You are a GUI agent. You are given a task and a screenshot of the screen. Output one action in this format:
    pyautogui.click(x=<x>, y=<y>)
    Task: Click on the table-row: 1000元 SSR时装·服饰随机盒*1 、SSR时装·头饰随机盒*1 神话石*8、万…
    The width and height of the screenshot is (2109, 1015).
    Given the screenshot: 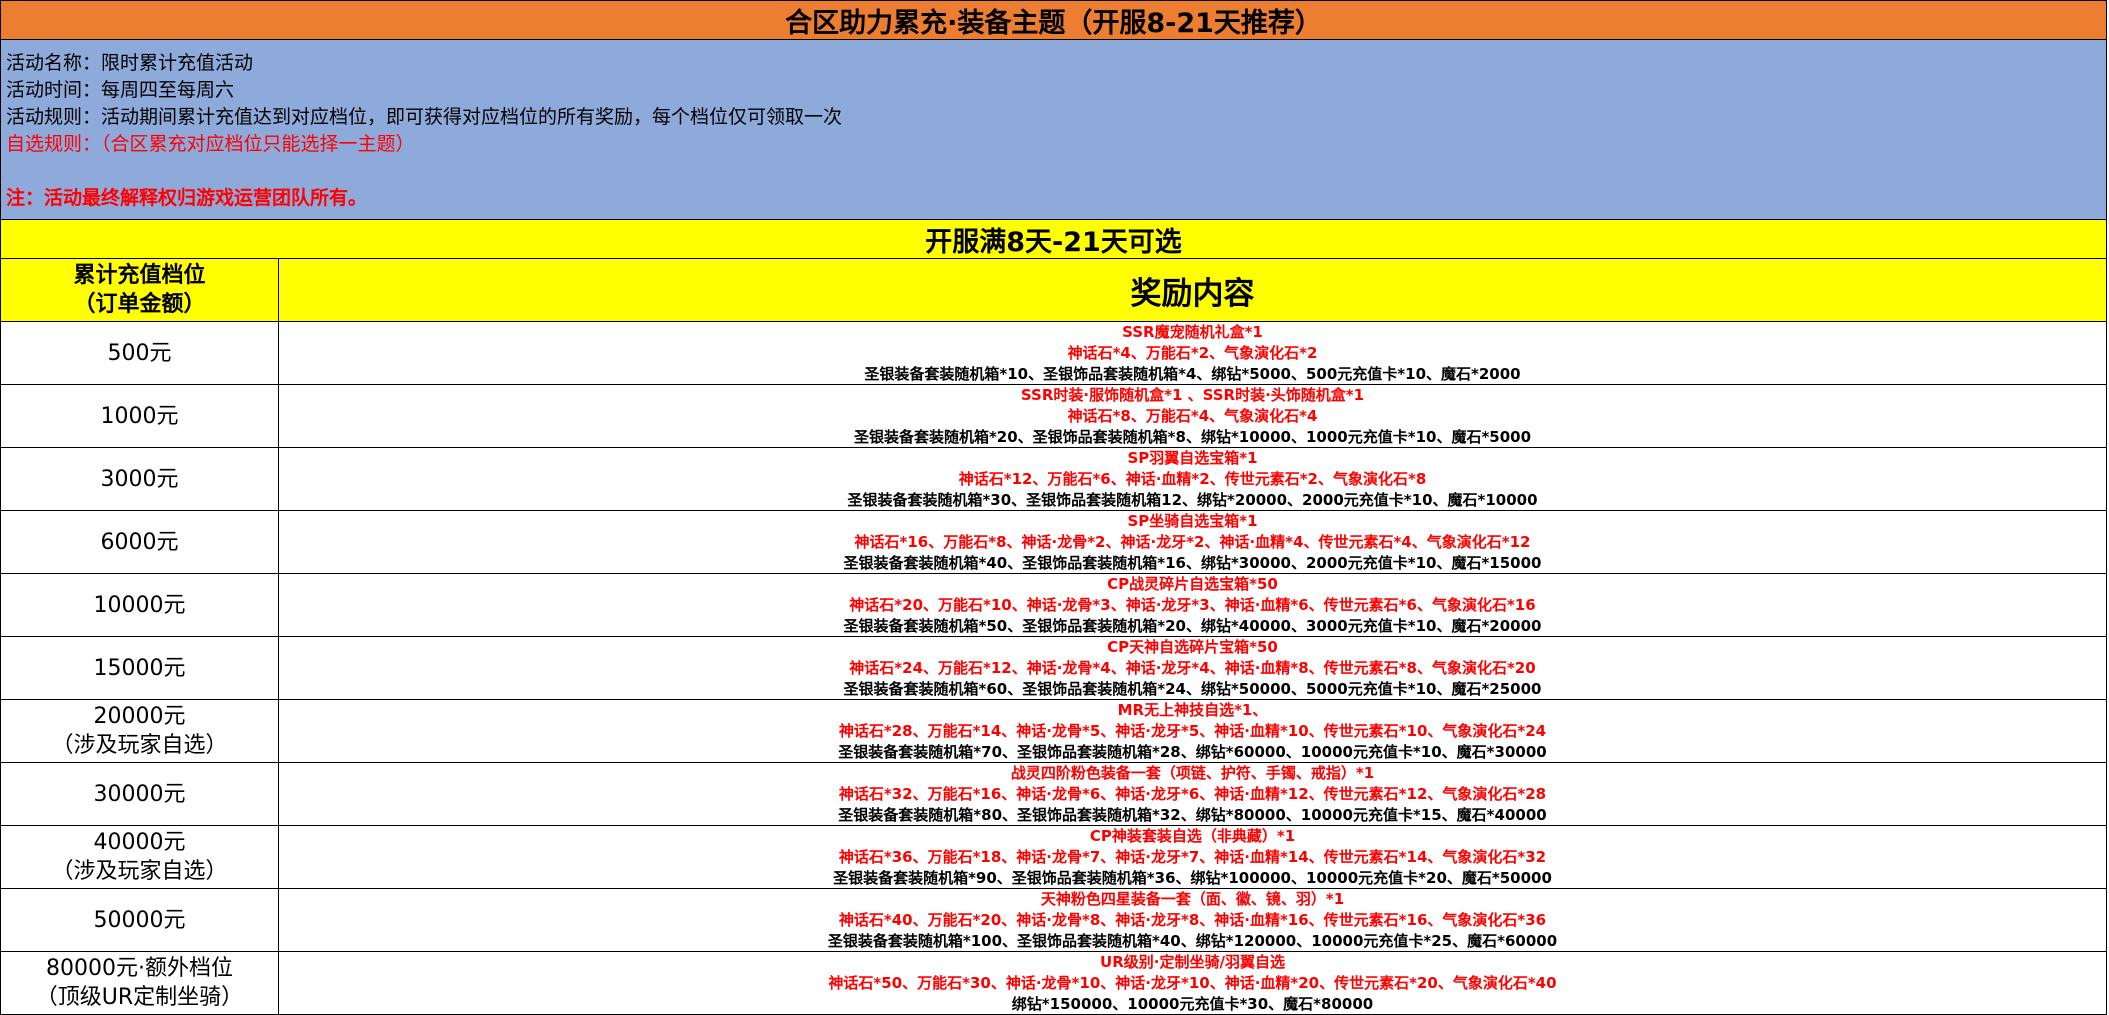 What is the action you would take?
    pyautogui.click(x=1053, y=416)
    